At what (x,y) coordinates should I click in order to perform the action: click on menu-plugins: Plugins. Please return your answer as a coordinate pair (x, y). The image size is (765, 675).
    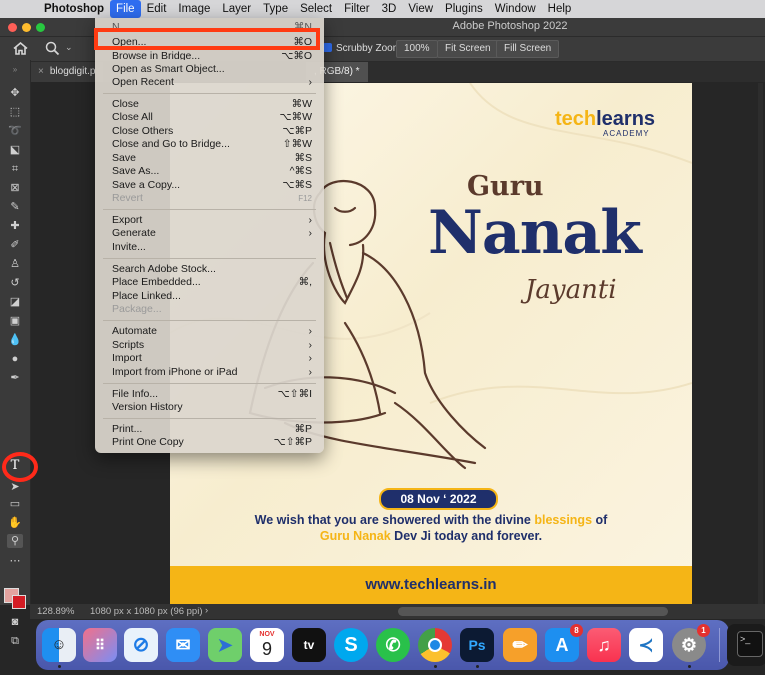
    Looking at the image, I should click on (464, 9).